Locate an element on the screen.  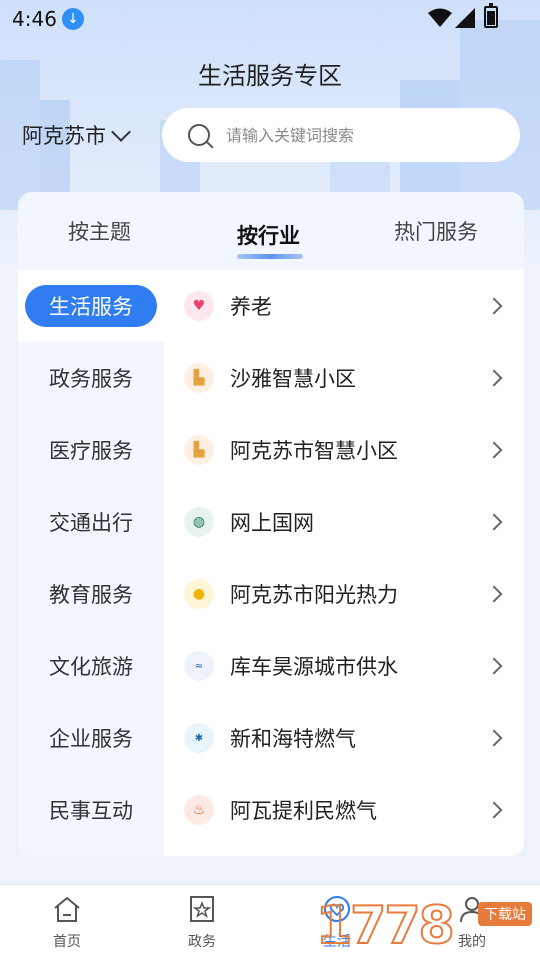
sidebar-item-label: 政务服务 is located at coordinates (91, 379).